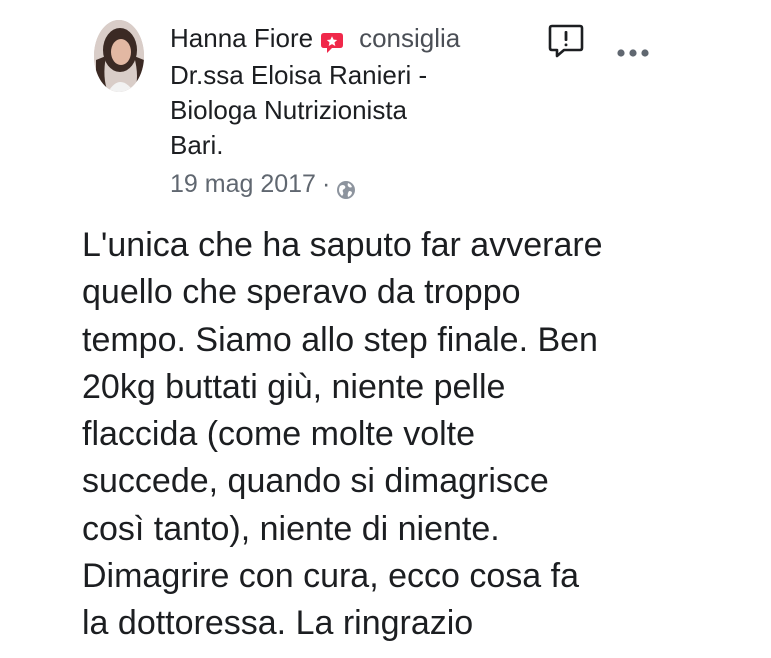 This screenshot has width=771, height=658. What do you see at coordinates (360, 75) in the screenshot?
I see `page-name-line-1: Dr.ssa Eloisa Ranieri -` at bounding box center [360, 75].